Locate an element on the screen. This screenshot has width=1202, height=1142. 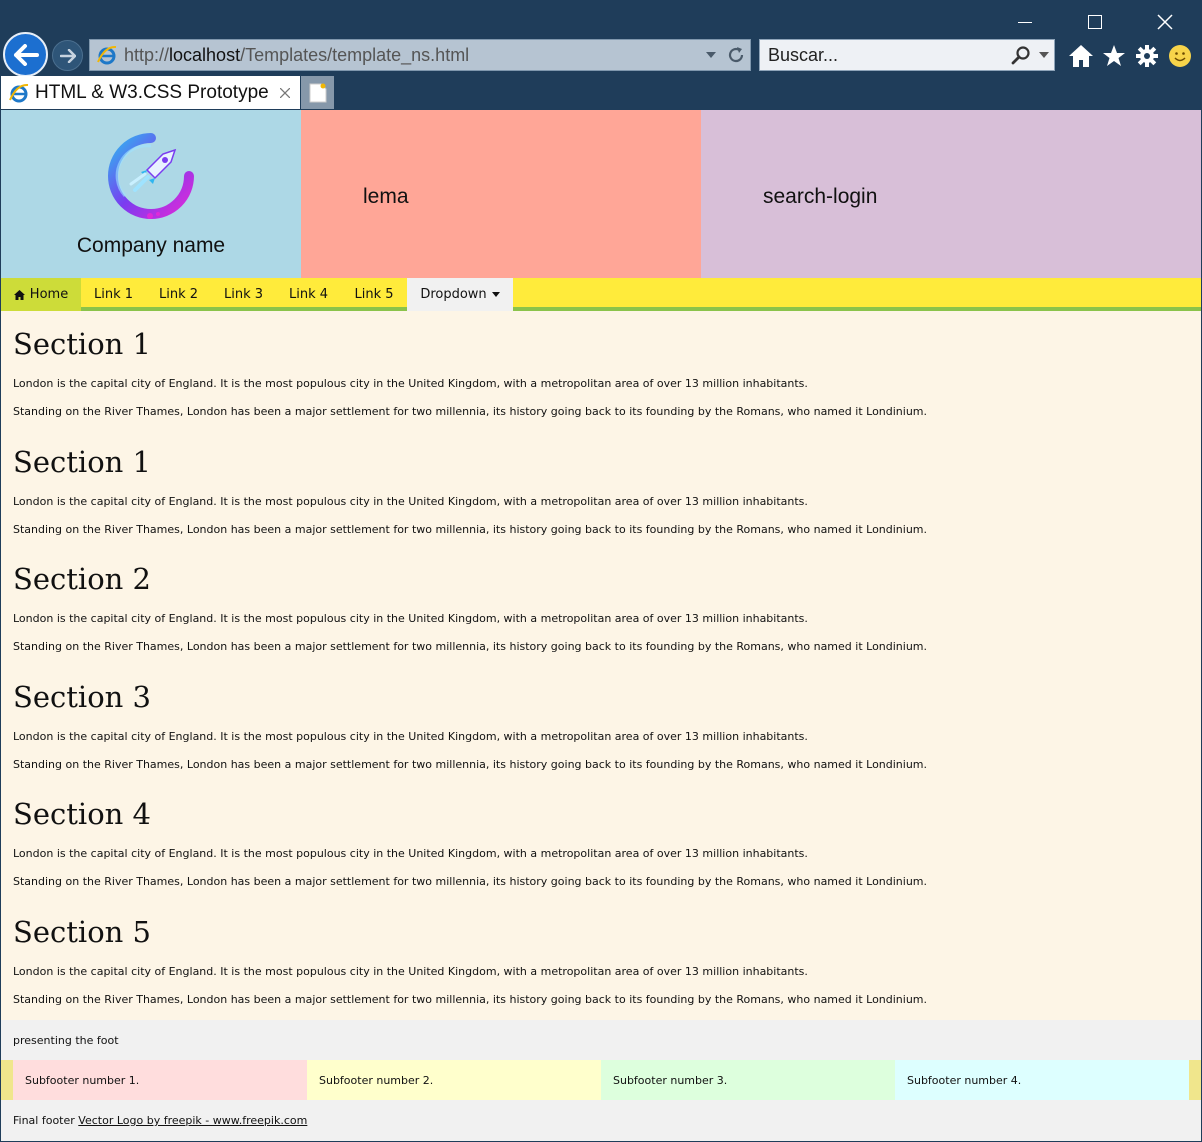
nav-link-3: Link 3 is located at coordinates (243, 294).